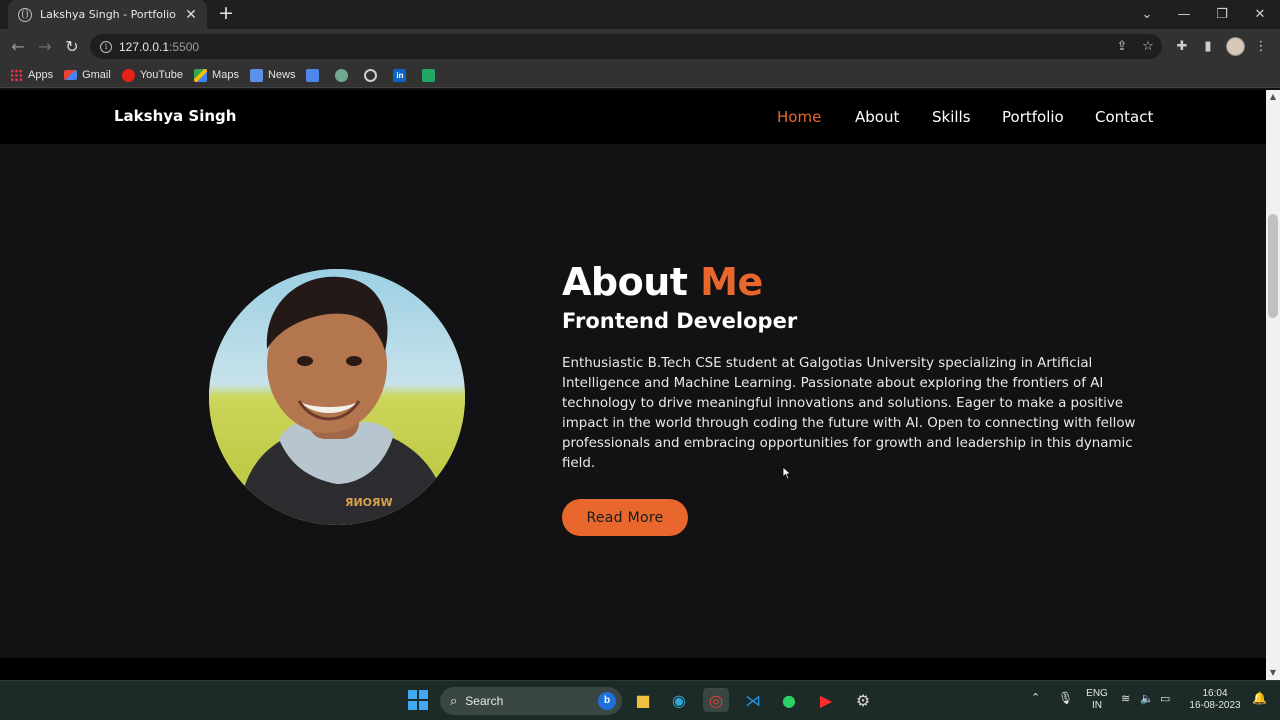 This screenshot has width=1280, height=720. I want to click on bookmark-apps: Apps, so click(32, 75).